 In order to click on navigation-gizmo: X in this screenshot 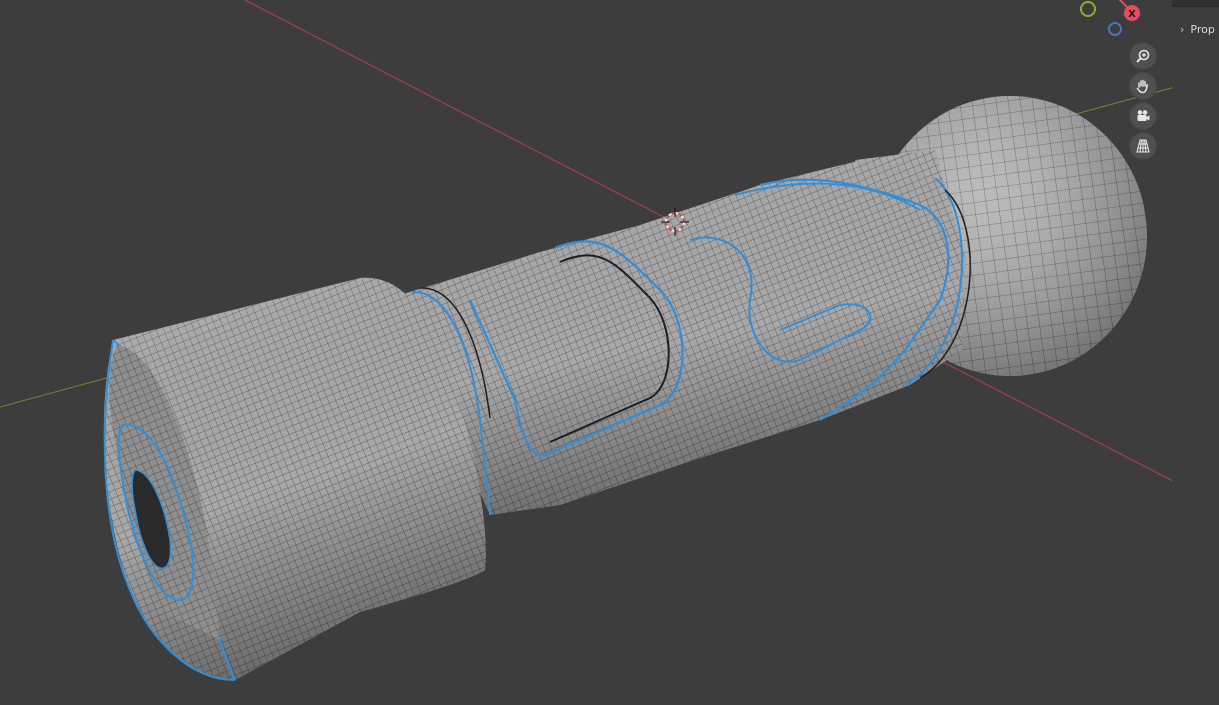, I will do `click(1120, 22)`.